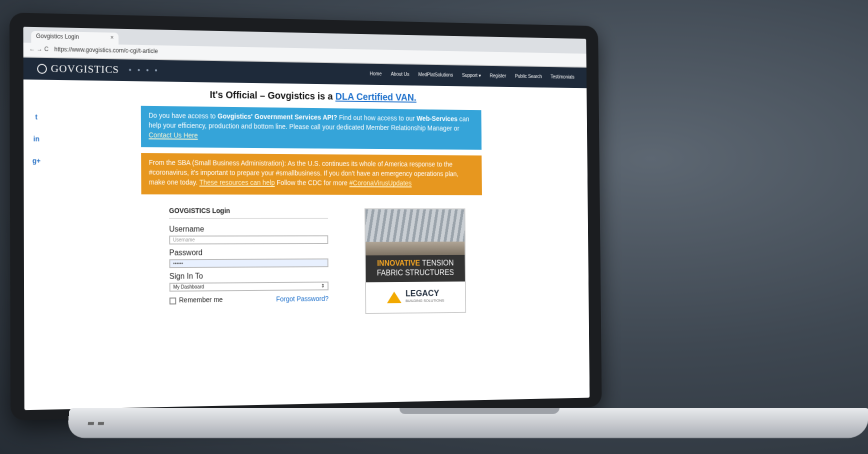 The height and width of the screenshot is (454, 868). Describe the element at coordinates (200, 301) in the screenshot. I see `remember-label: Remember me` at that location.